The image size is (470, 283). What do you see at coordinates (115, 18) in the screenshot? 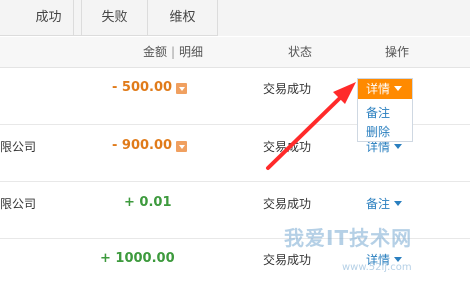
I see `tab-failed: 失败` at bounding box center [115, 18].